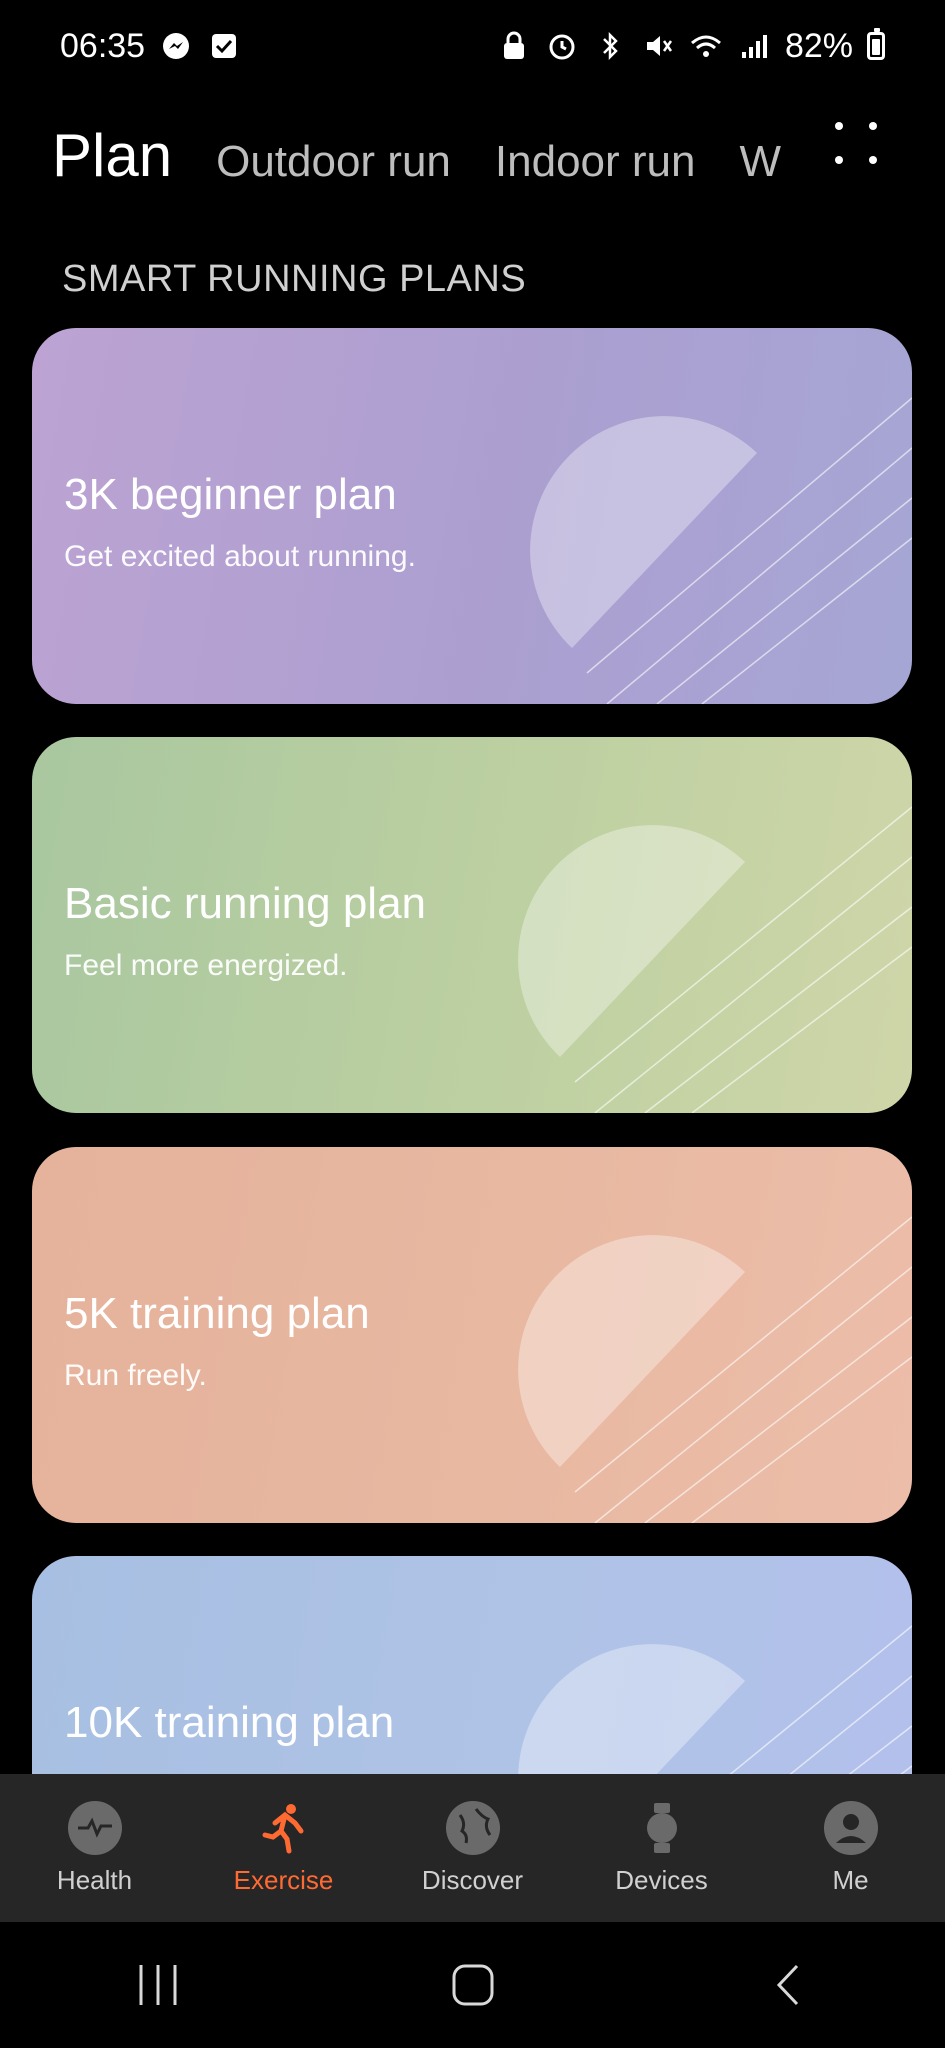  What do you see at coordinates (94, 1879) in the screenshot?
I see `nav-label: Health` at bounding box center [94, 1879].